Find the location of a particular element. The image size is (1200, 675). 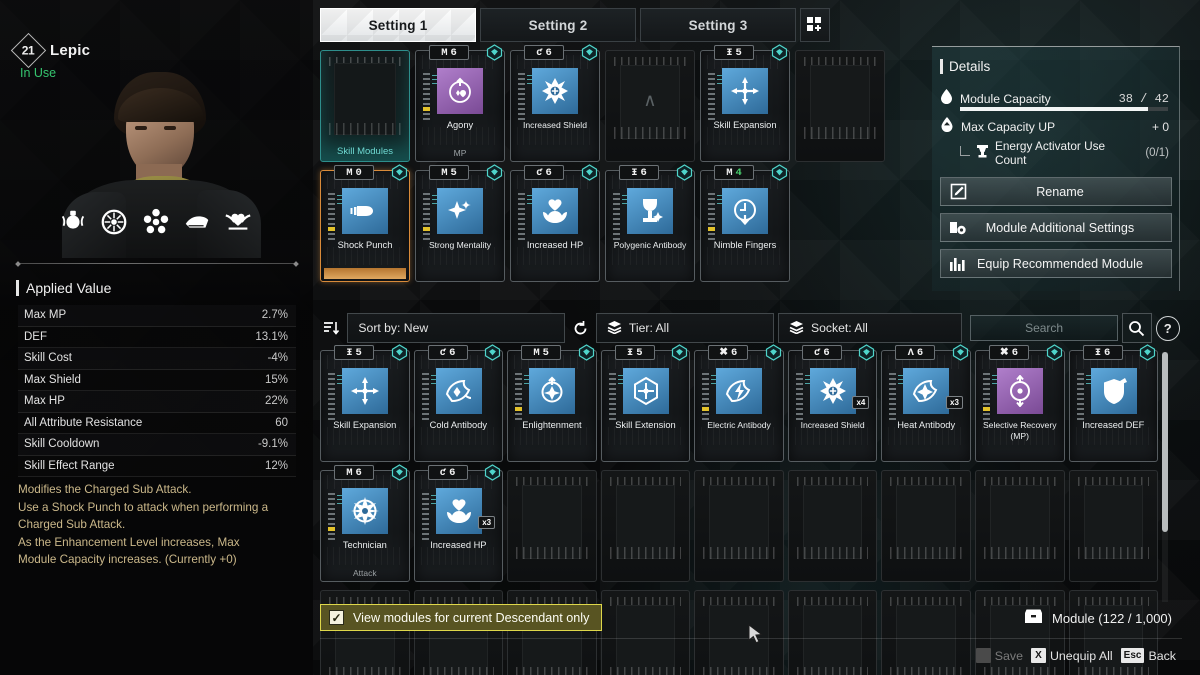

module-card: x3 Heat Antibody Λ 6 is located at coordinates (926, 403).